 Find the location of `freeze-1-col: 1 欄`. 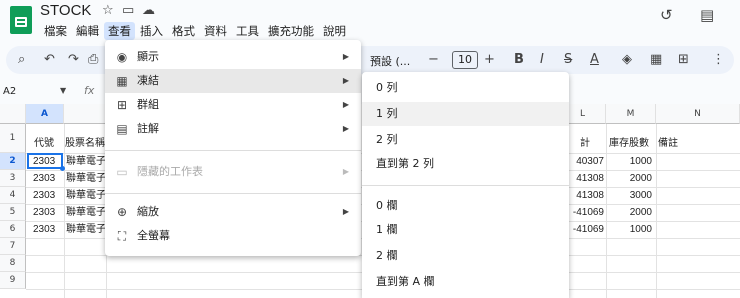

freeze-1-col: 1 欄 is located at coordinates (465, 230).